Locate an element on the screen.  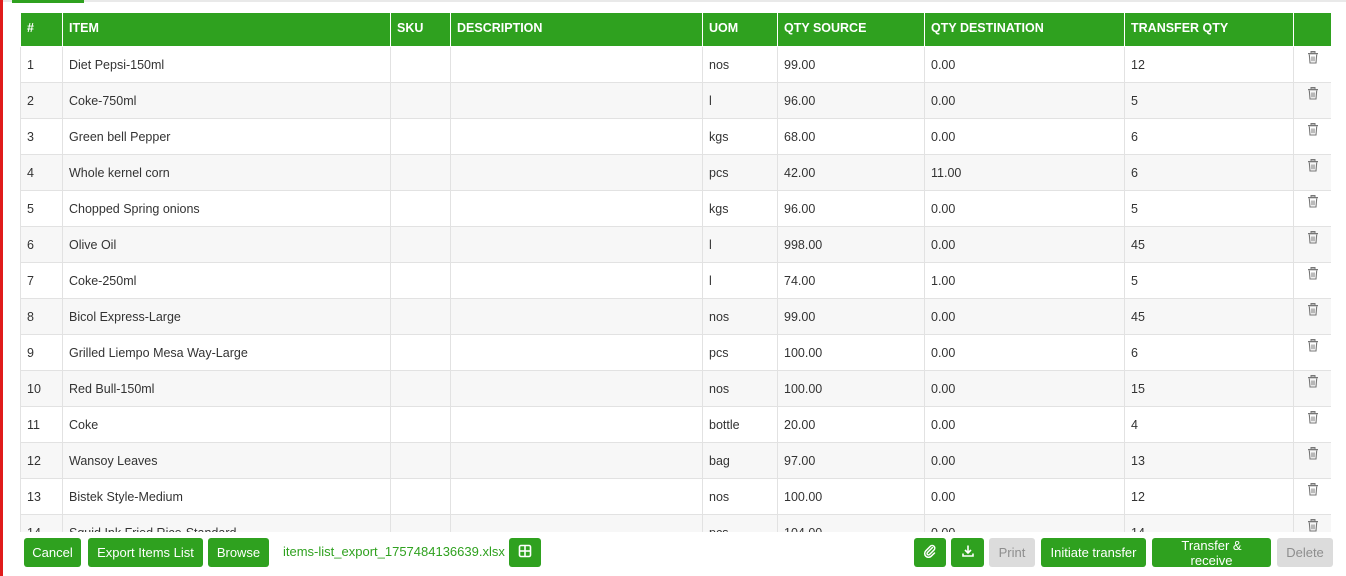
cell-number: 2 is located at coordinates (41, 100).